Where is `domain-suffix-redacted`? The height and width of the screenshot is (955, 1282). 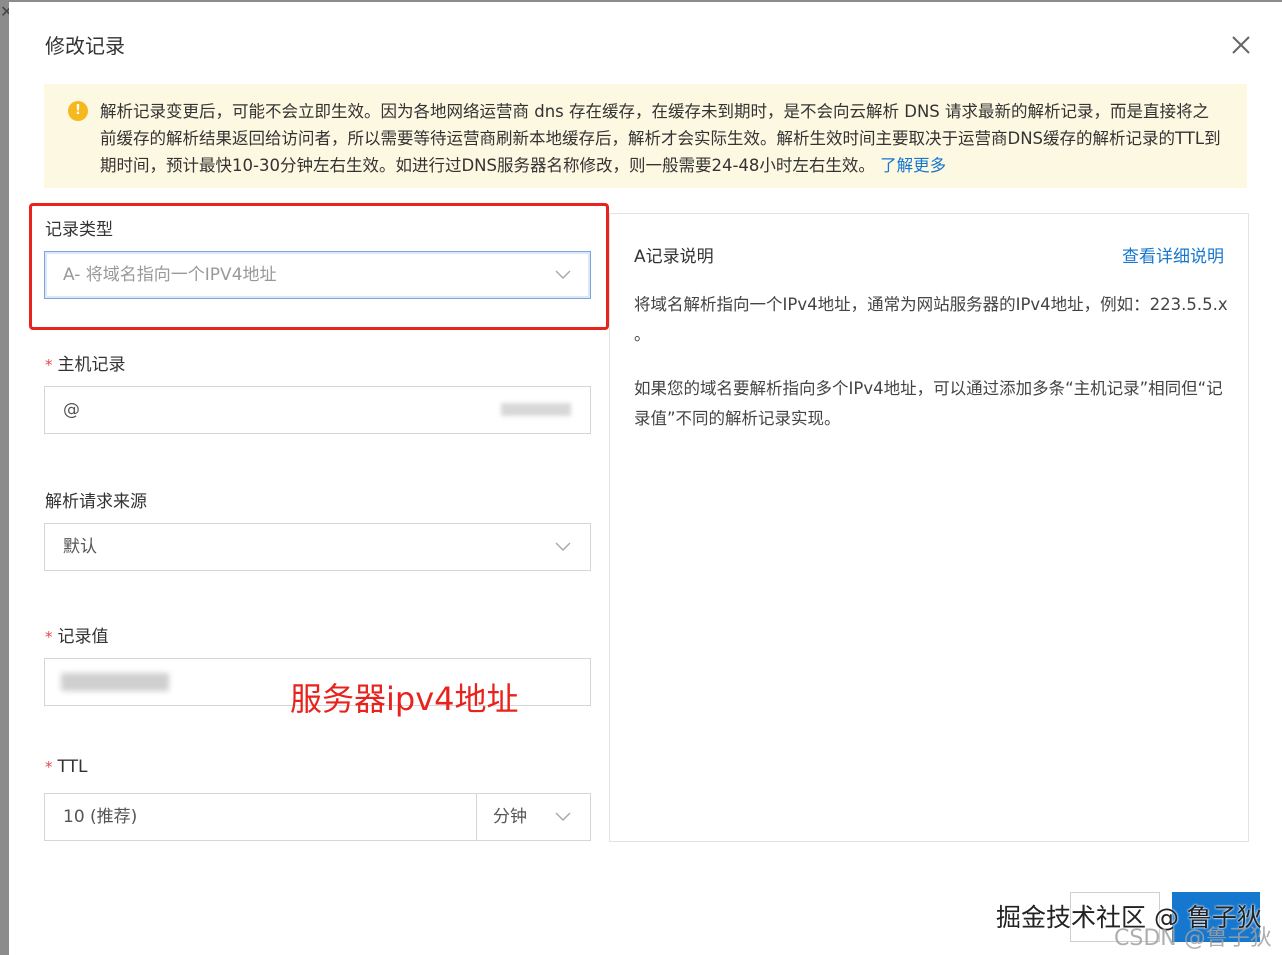 domain-suffix-redacted is located at coordinates (536, 409).